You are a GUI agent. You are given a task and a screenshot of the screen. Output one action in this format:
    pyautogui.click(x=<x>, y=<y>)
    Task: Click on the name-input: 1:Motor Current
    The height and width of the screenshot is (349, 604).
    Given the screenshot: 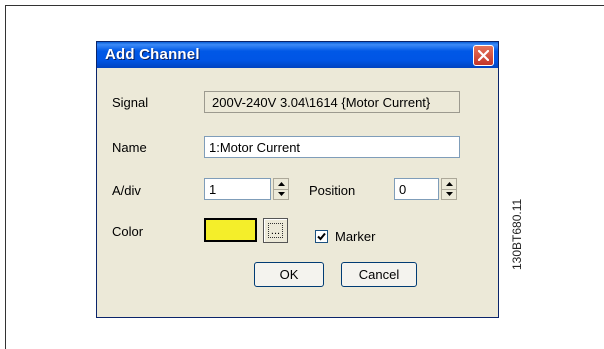 What is the action you would take?
    pyautogui.click(x=332, y=147)
    